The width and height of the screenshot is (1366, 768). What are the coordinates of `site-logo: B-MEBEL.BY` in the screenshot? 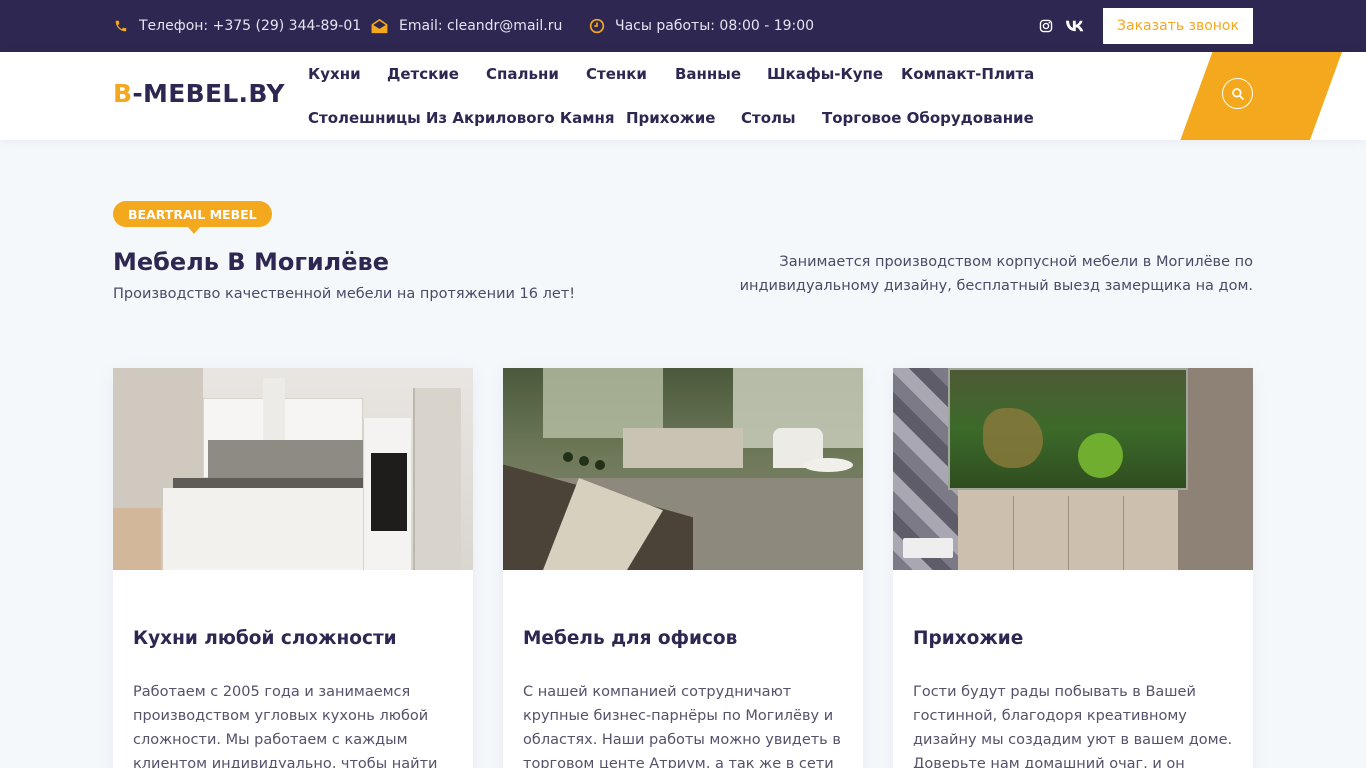 It's located at (199, 93).